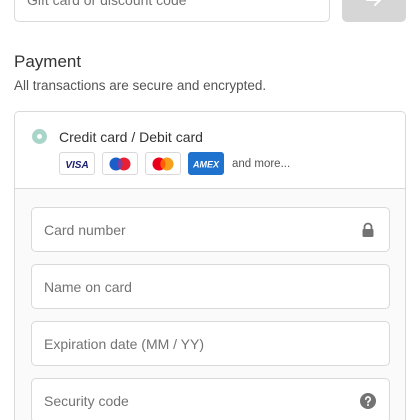  I want to click on name-on-card-input, so click(210, 286).